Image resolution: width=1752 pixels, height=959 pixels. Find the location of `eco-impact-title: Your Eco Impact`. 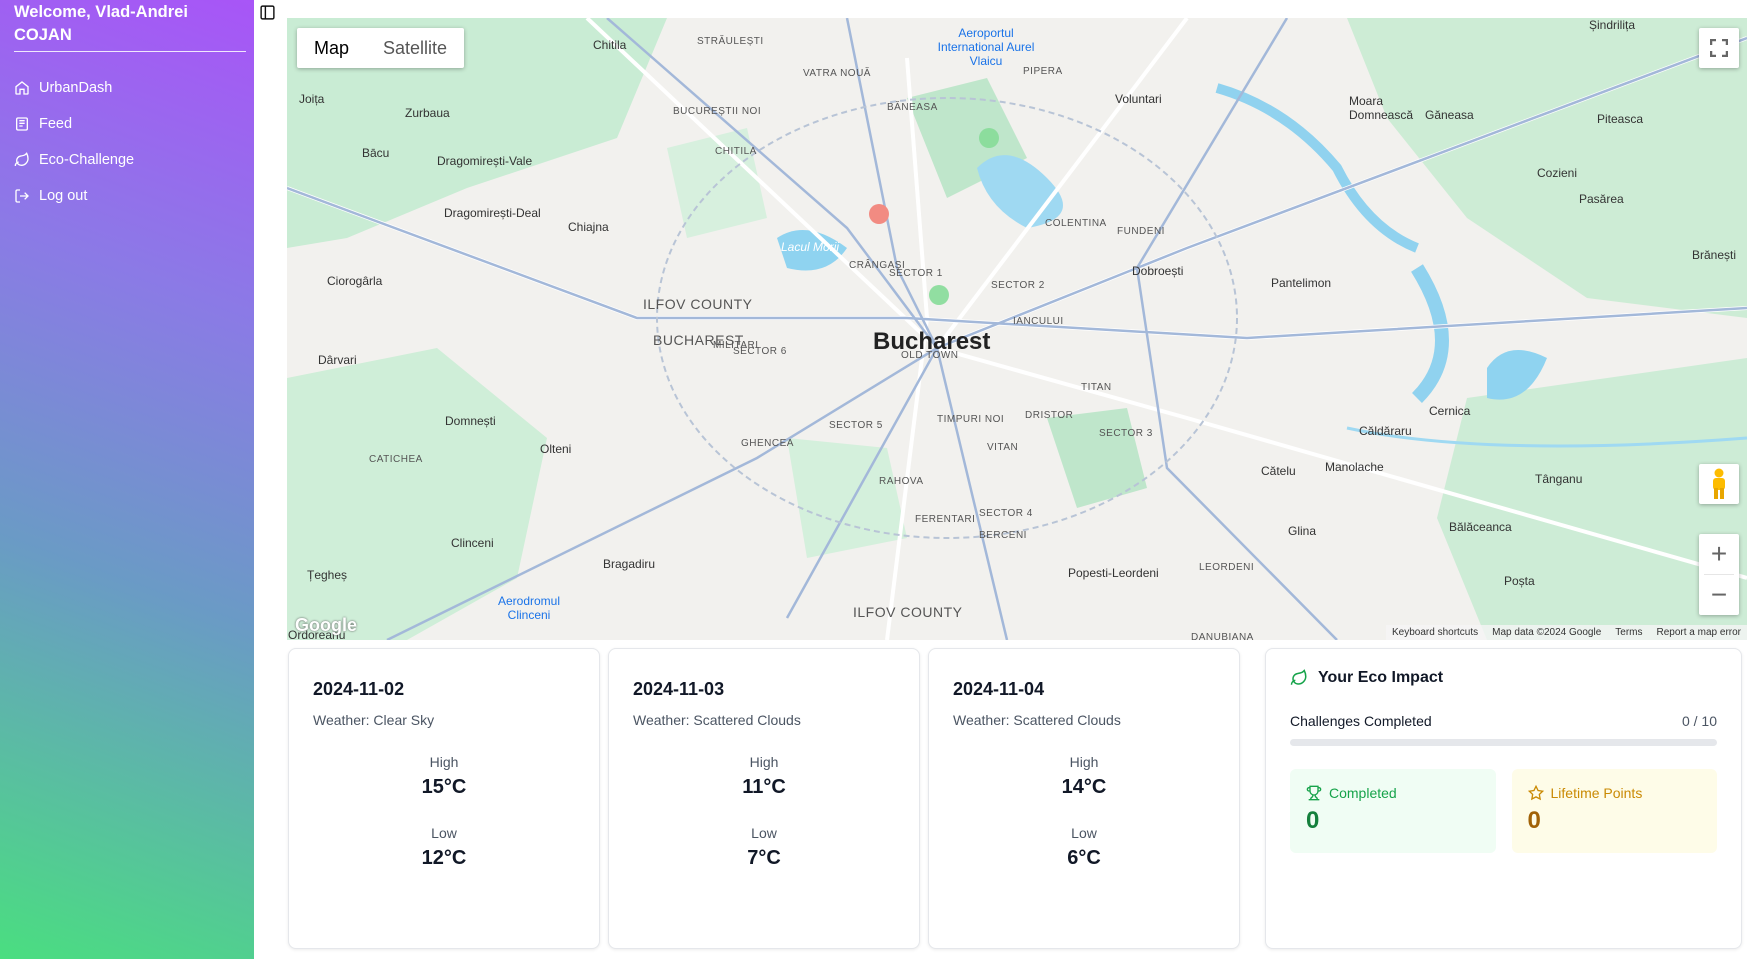

eco-impact-title: Your Eco Impact is located at coordinates (1381, 677).